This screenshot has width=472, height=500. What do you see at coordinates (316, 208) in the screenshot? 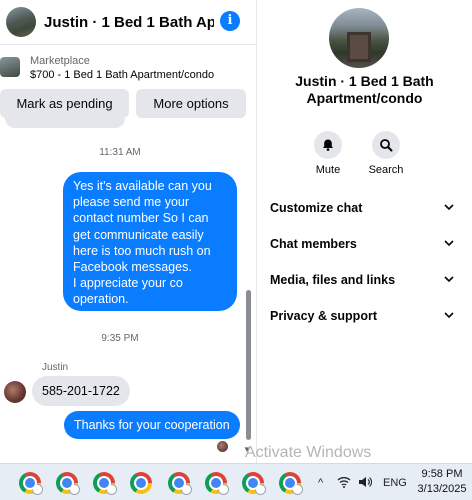
I see `section-label: Customize chat` at bounding box center [316, 208].